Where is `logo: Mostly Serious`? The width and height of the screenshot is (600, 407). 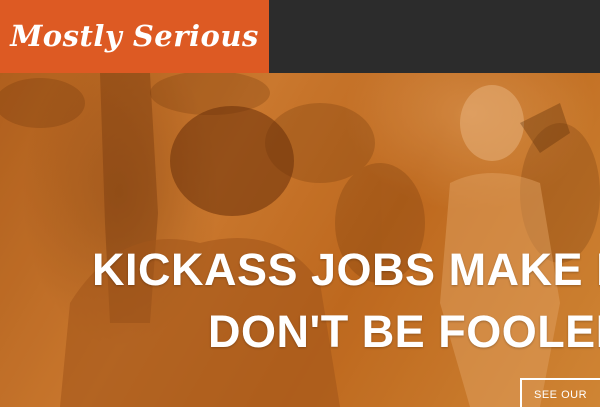 logo: Mostly Serious is located at coordinates (134, 35).